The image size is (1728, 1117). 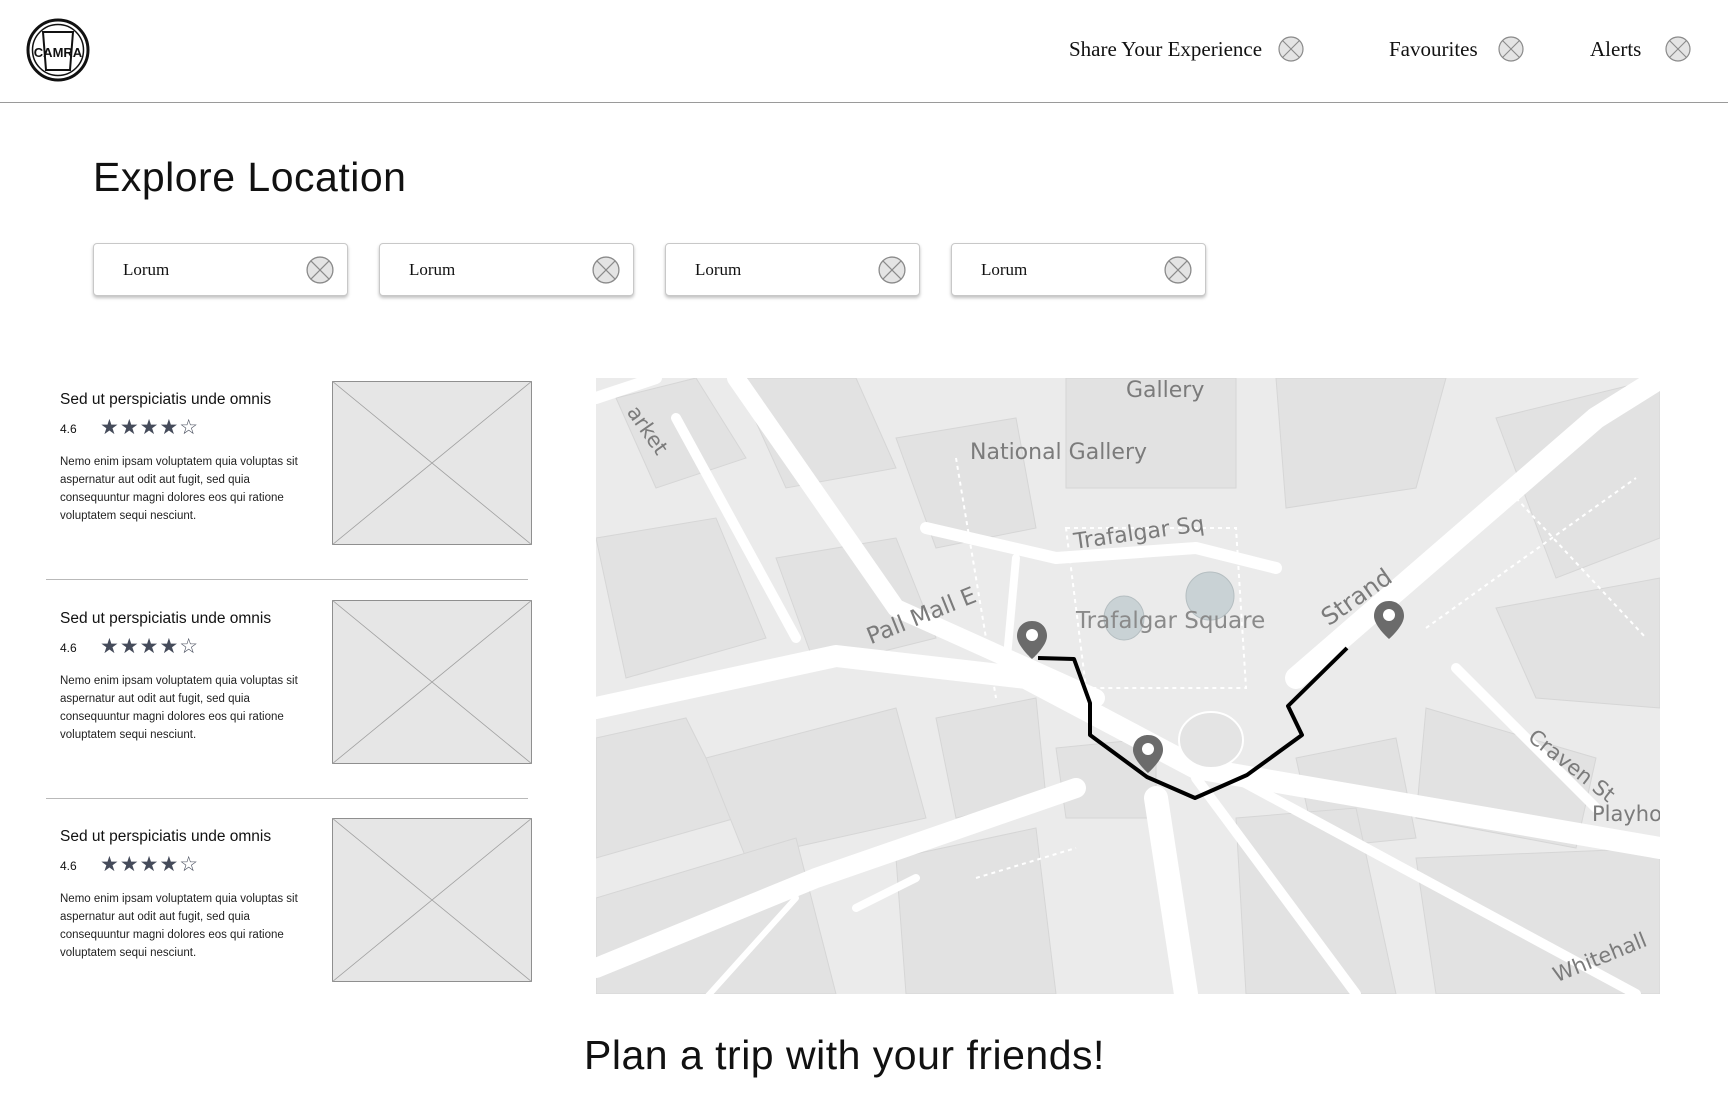 I want to click on nav-alerts: Alerts, so click(x=1640, y=49).